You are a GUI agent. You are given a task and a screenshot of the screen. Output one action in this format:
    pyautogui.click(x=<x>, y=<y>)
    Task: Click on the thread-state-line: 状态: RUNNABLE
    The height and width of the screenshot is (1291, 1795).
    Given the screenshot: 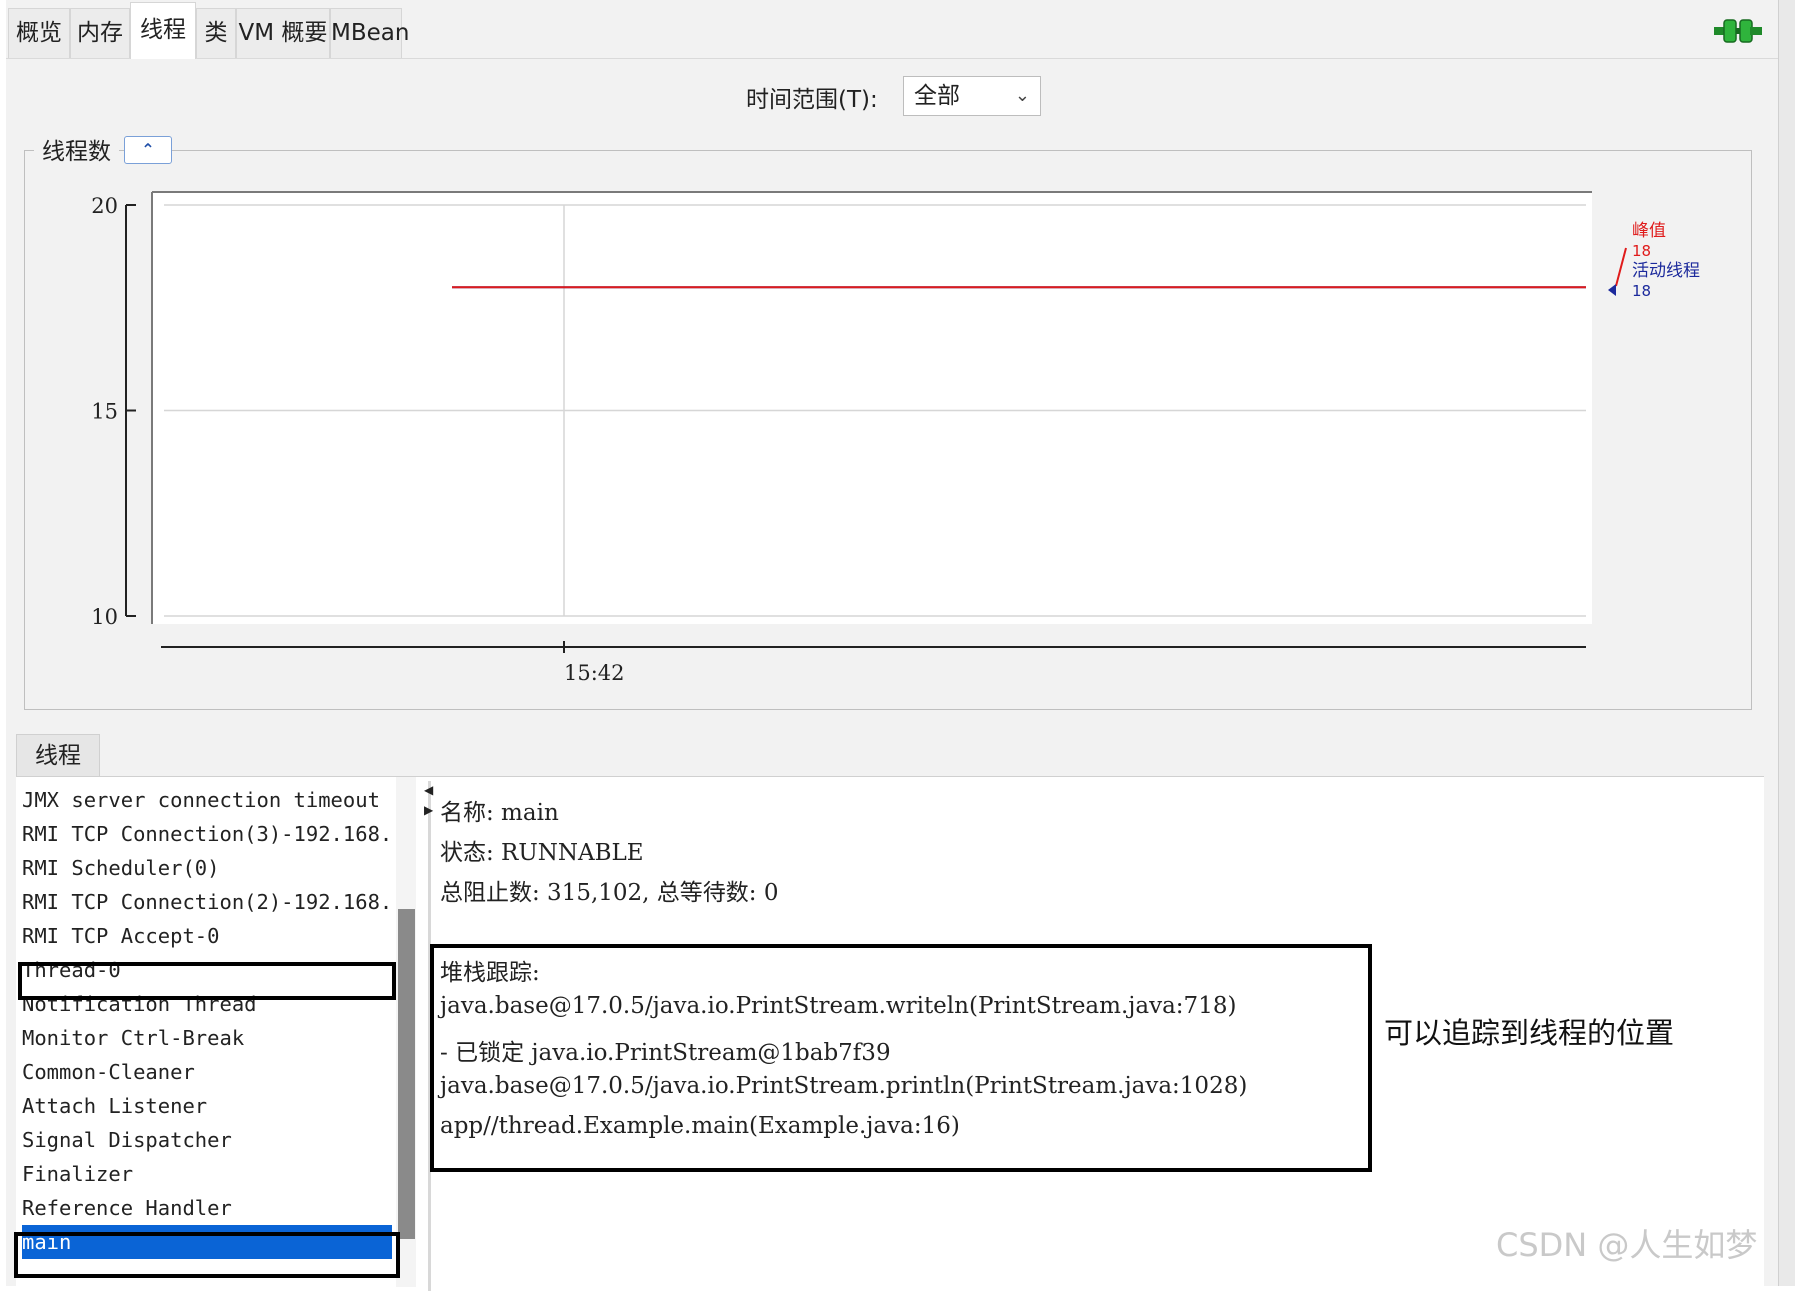 What is the action you would take?
    pyautogui.click(x=542, y=853)
    